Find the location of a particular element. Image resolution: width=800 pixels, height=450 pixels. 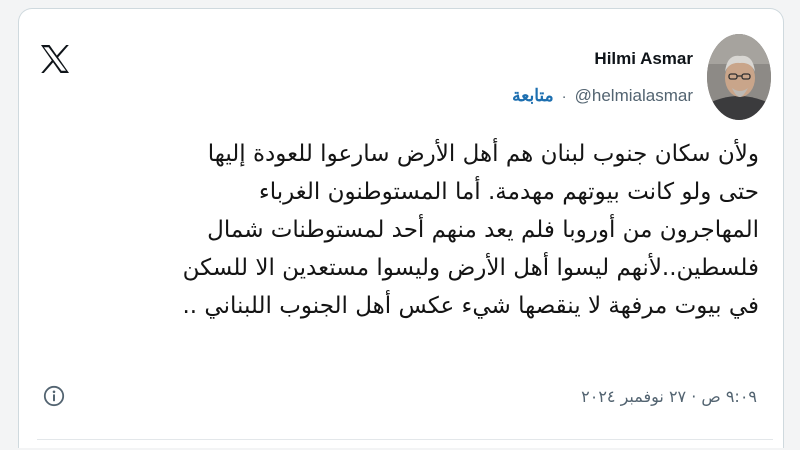

avatar is located at coordinates (739, 77).